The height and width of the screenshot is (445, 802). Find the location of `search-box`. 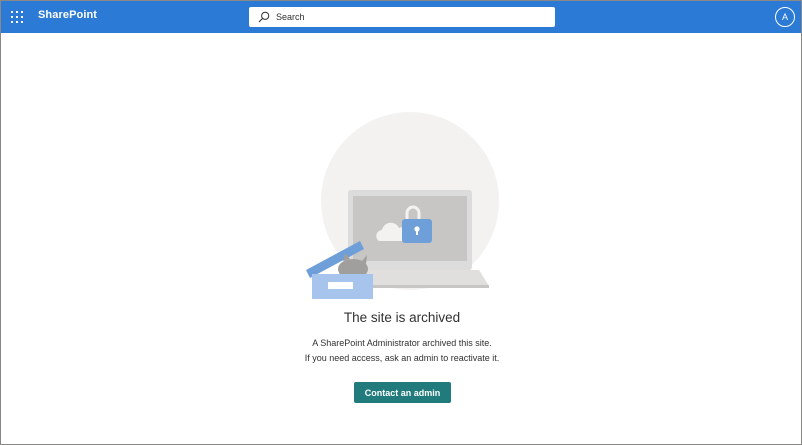

search-box is located at coordinates (402, 17).